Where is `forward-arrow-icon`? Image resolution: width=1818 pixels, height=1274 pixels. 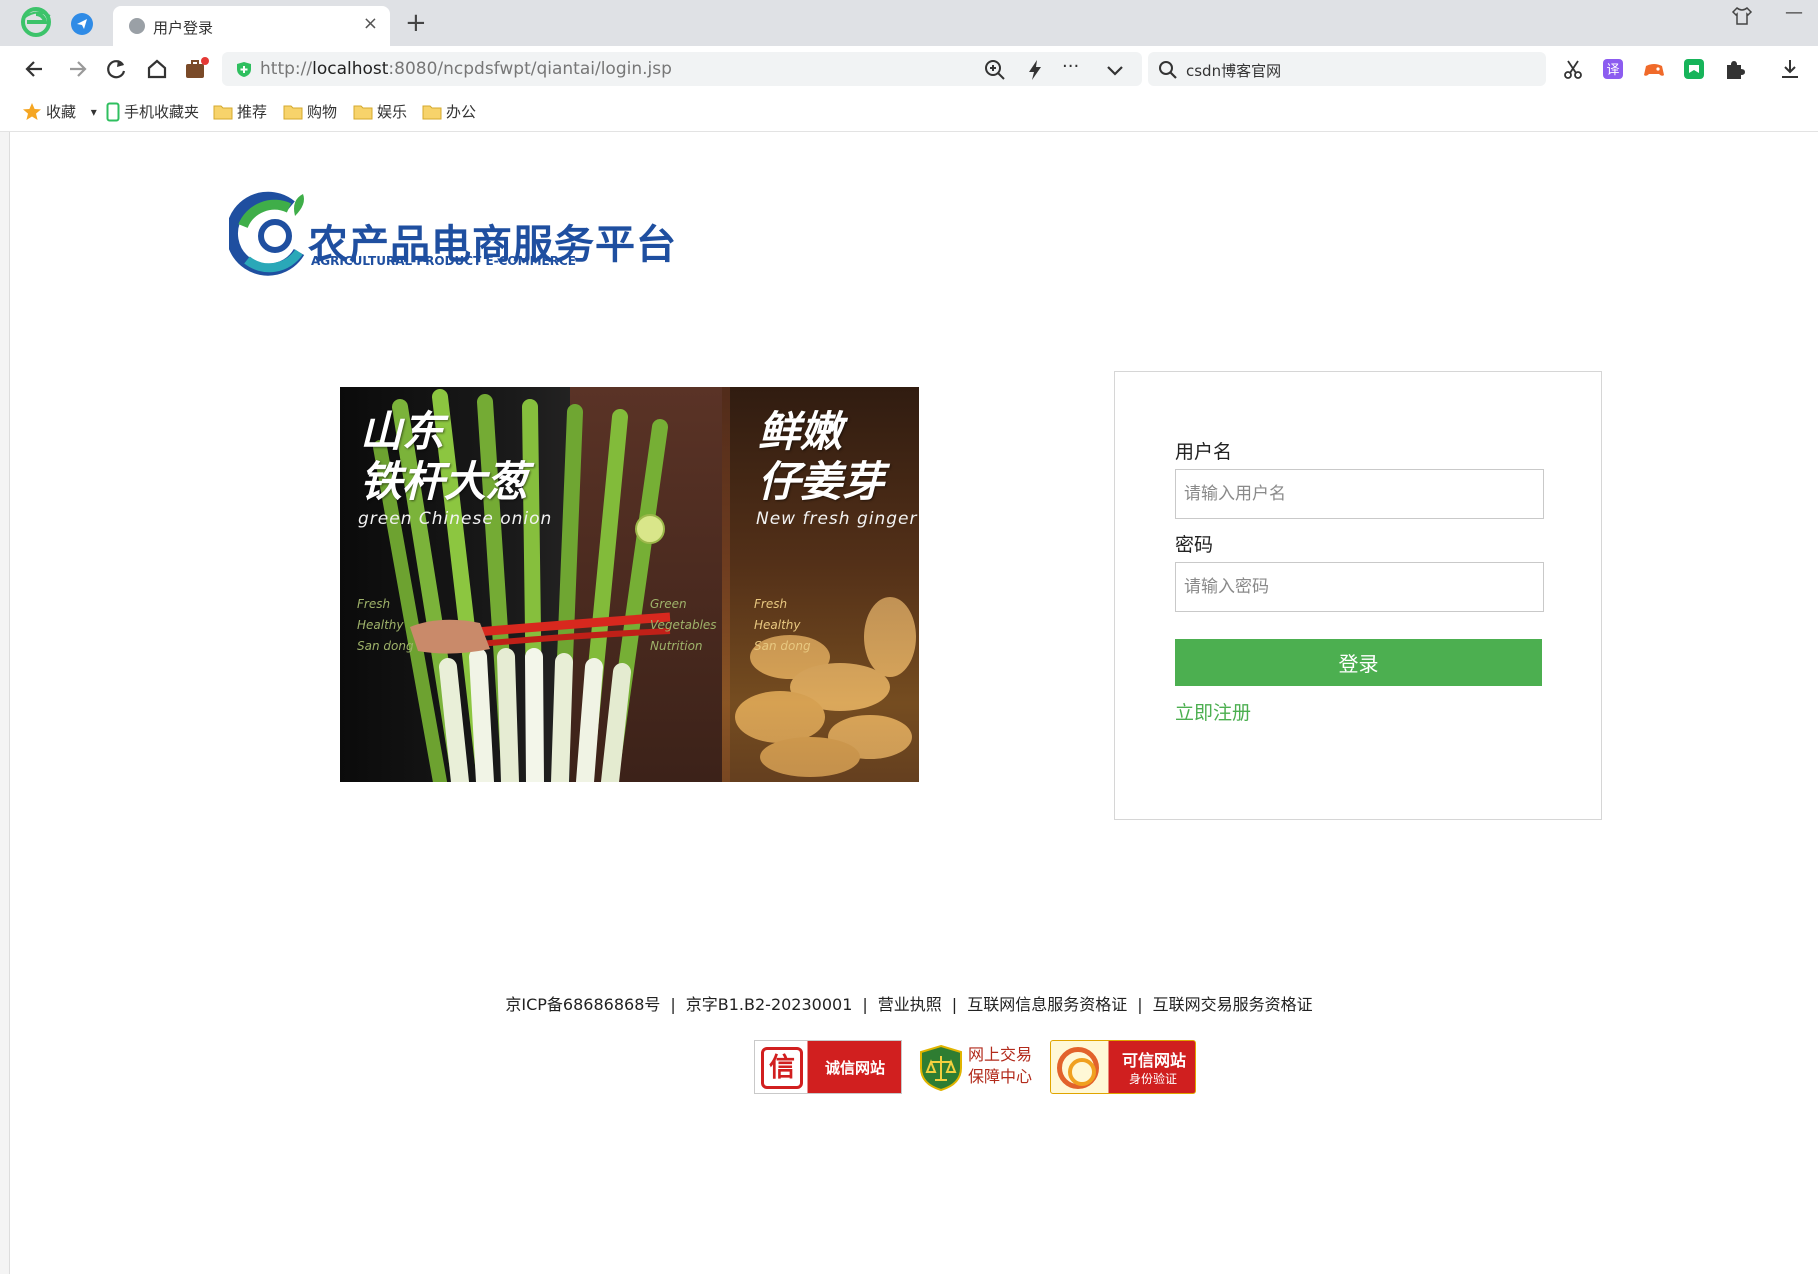 forward-arrow-icon is located at coordinates (77, 69).